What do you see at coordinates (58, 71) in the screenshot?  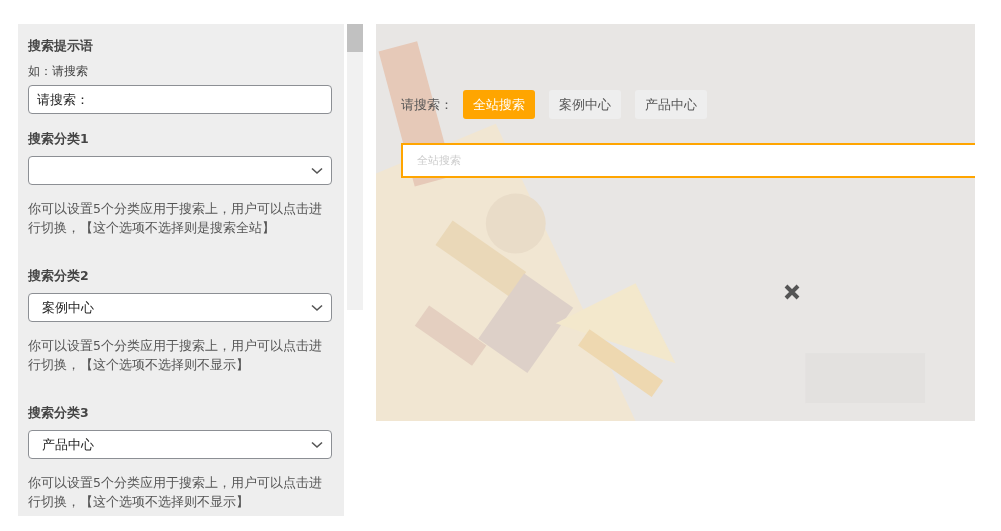 I see `hint-text: 如：请搜索` at bounding box center [58, 71].